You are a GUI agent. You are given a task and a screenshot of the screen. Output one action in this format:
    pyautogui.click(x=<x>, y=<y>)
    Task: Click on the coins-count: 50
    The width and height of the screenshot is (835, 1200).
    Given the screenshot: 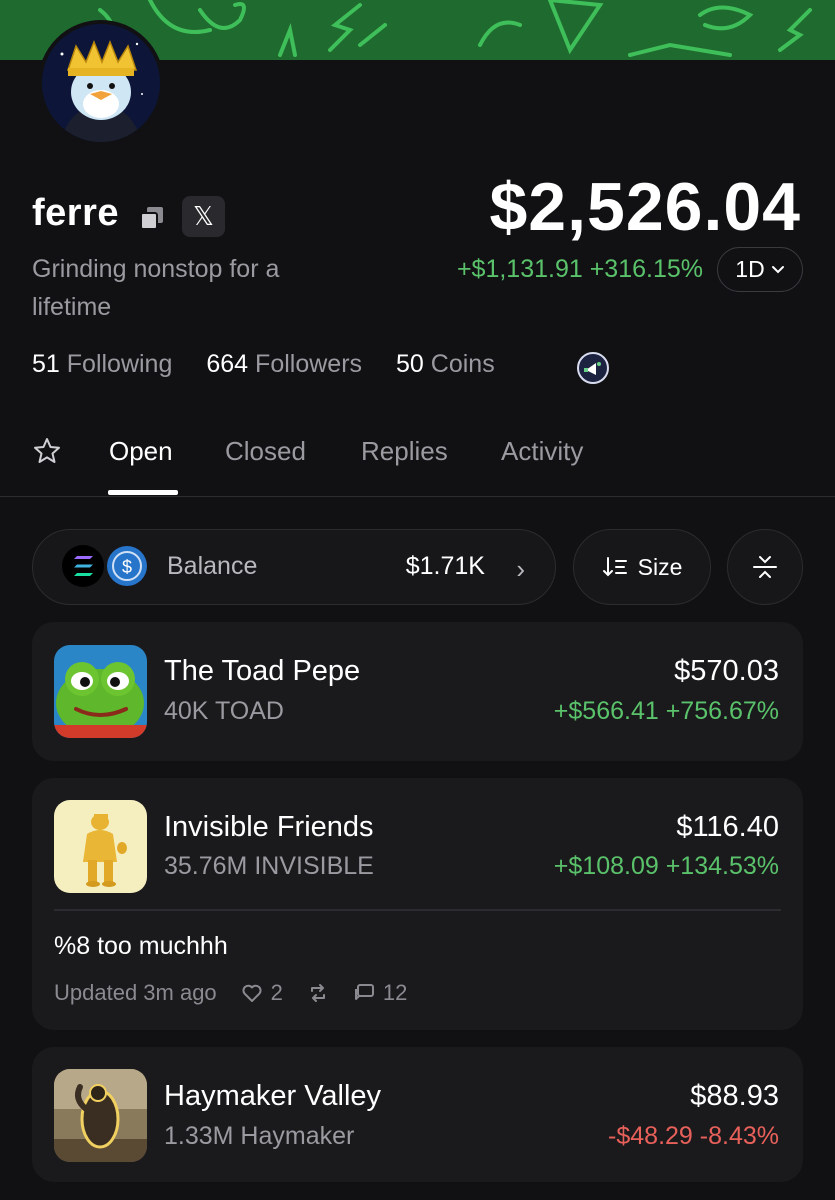 What is the action you would take?
    pyautogui.click(x=410, y=364)
    